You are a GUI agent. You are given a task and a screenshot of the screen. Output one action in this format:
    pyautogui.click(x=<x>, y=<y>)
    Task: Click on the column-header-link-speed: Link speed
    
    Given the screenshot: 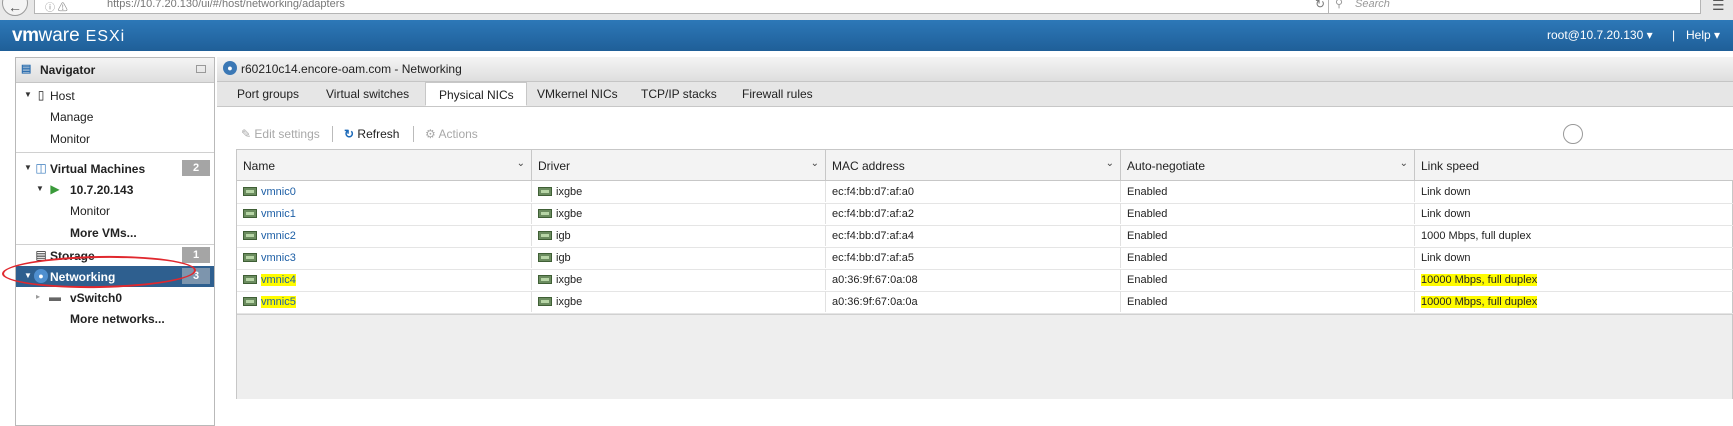 What is the action you would take?
    pyautogui.click(x=1574, y=165)
    